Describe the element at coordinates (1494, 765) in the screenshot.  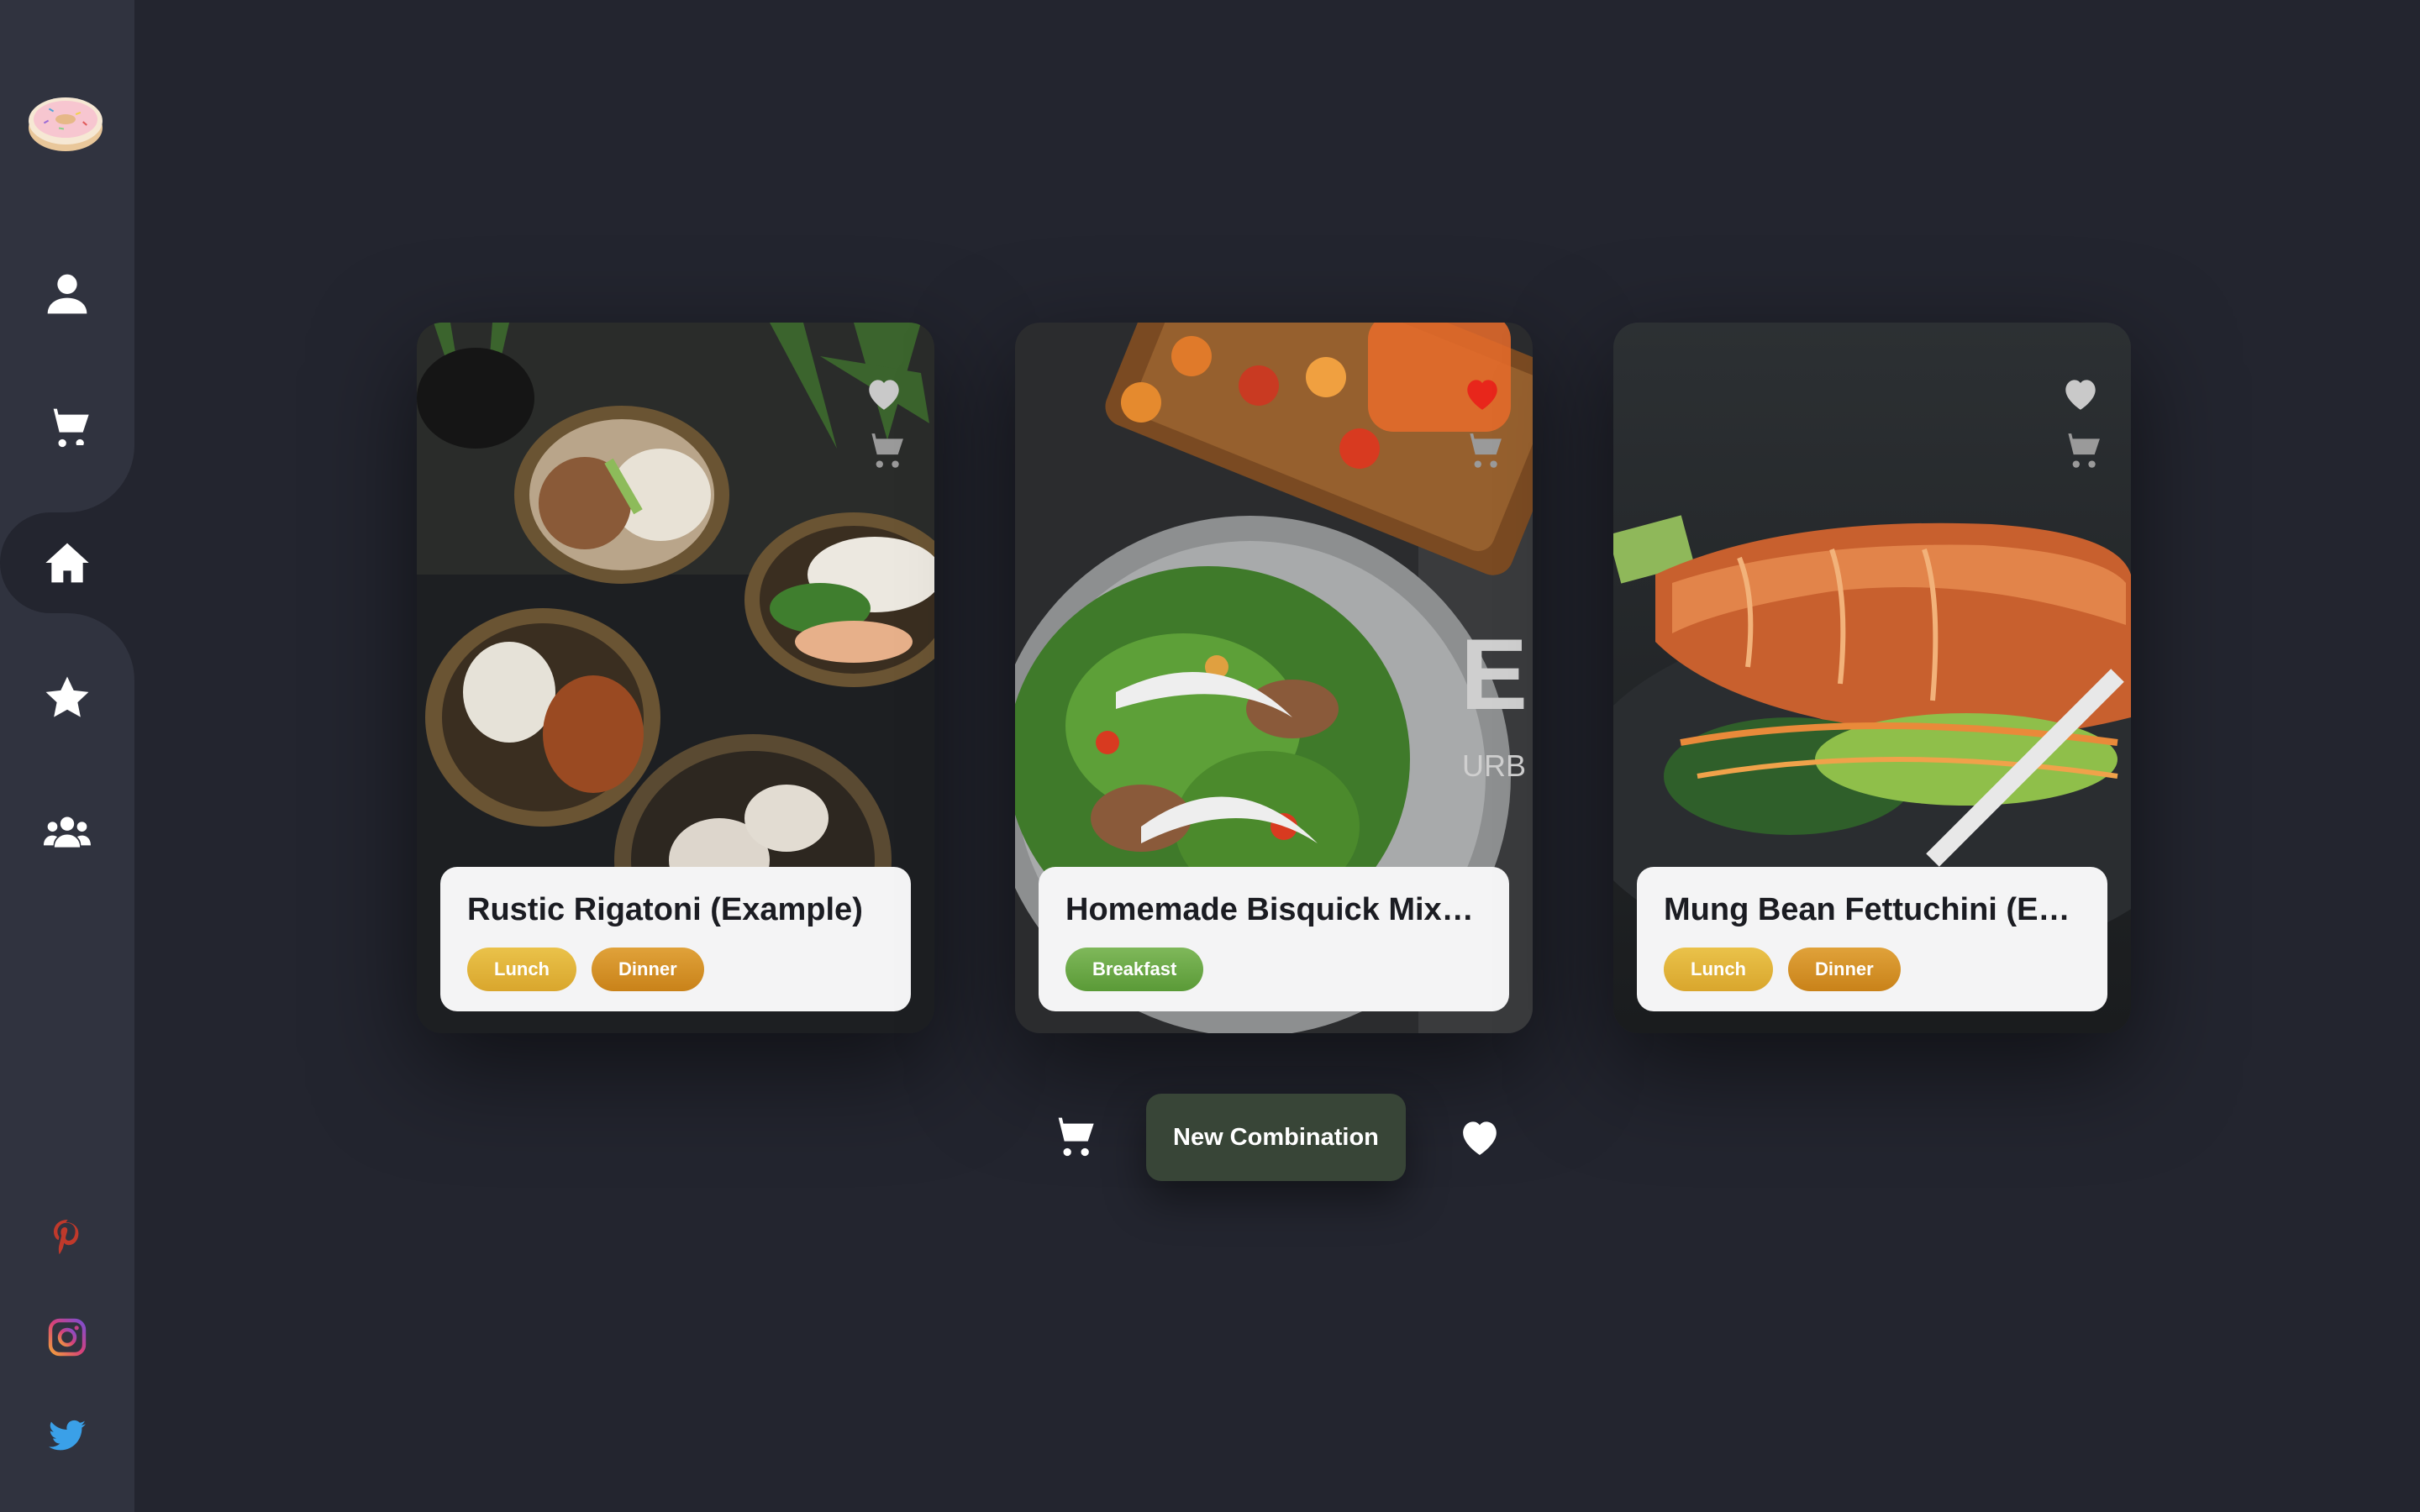
I see `svg-text: URB` at that location.